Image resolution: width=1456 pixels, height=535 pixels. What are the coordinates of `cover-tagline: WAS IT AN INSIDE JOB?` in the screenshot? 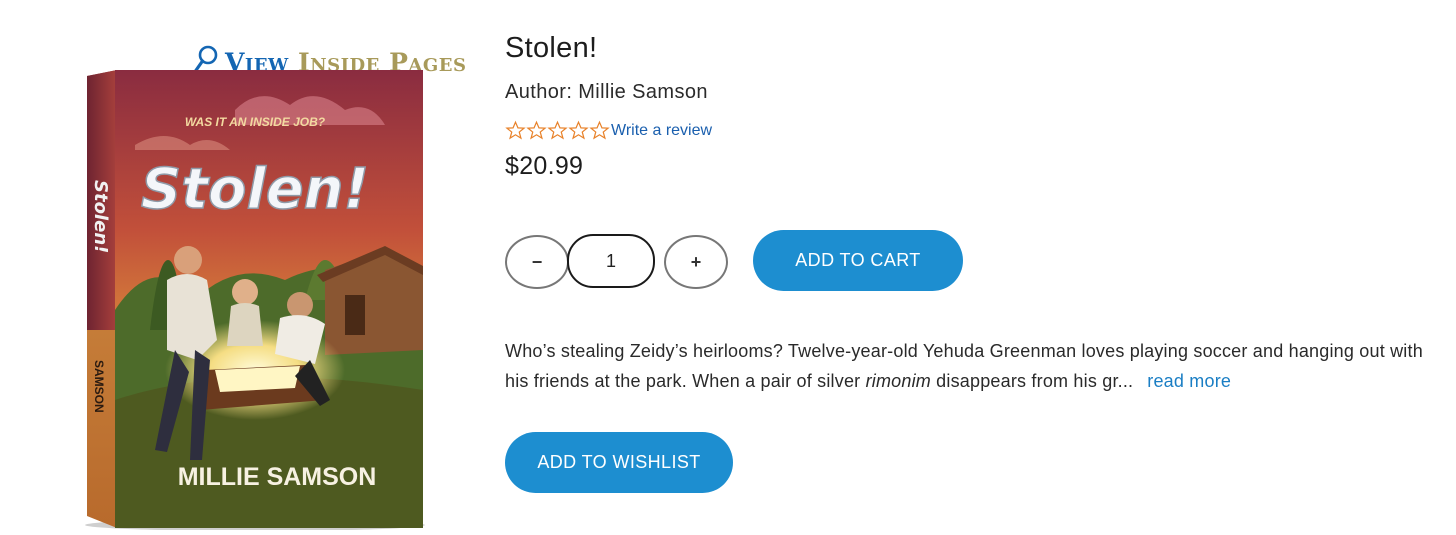 It's located at (255, 122).